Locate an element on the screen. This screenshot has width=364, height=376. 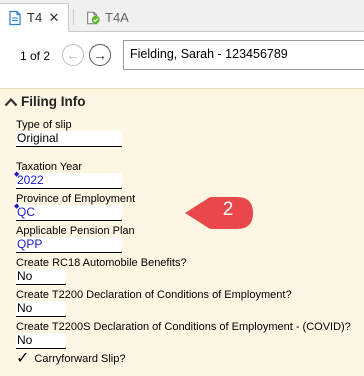
page-indicator: 1 of 2 is located at coordinates (35, 56).